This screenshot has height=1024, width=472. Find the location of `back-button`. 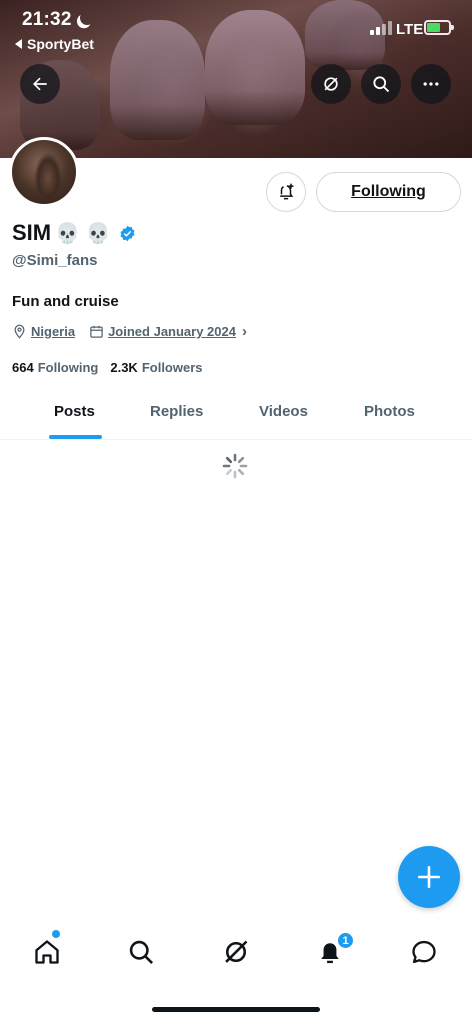

back-button is located at coordinates (40, 84).